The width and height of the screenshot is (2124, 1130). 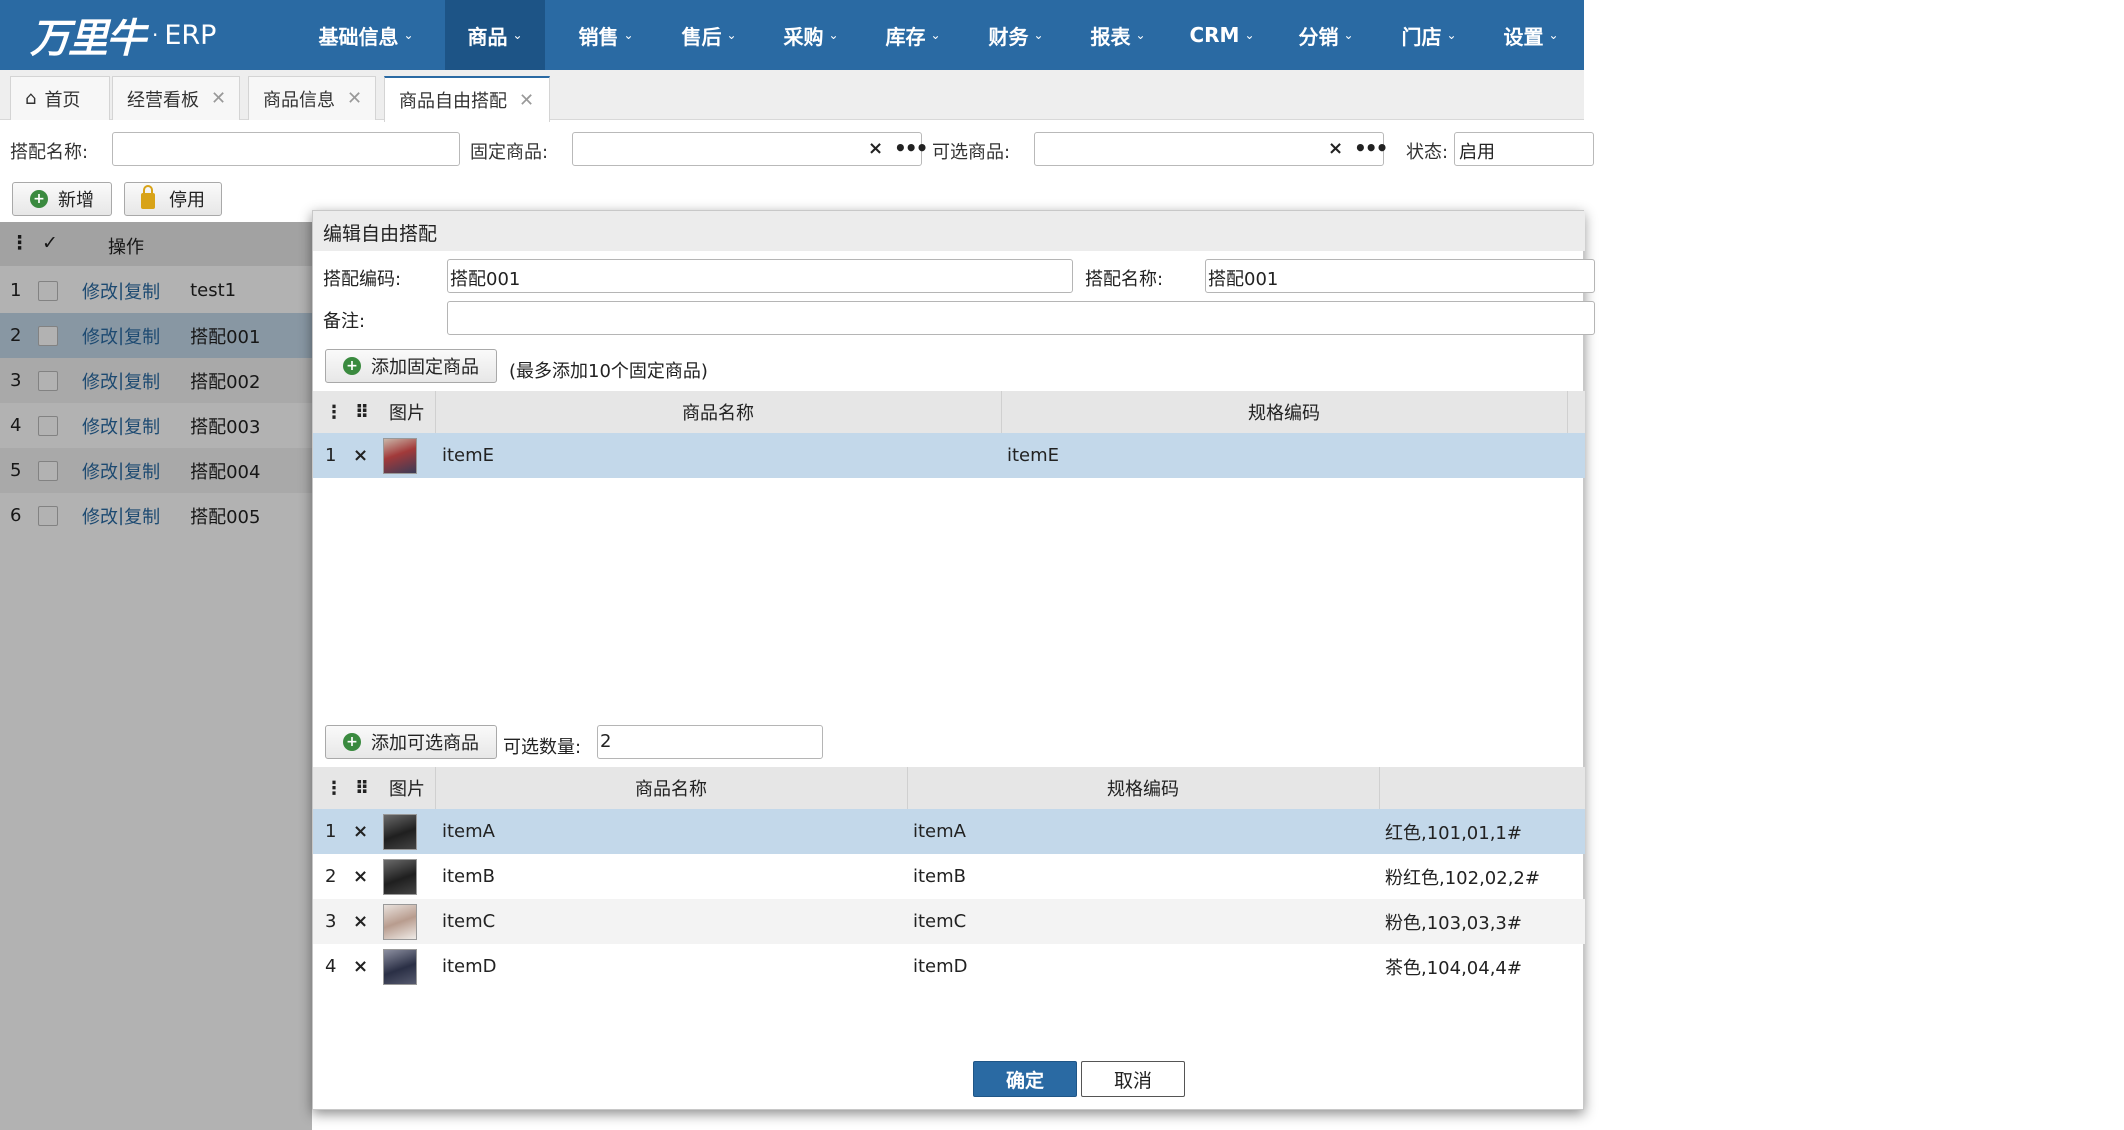 I want to click on table-row: 1 × itemA itemA 红色,101,01,1#, so click(x=949, y=831).